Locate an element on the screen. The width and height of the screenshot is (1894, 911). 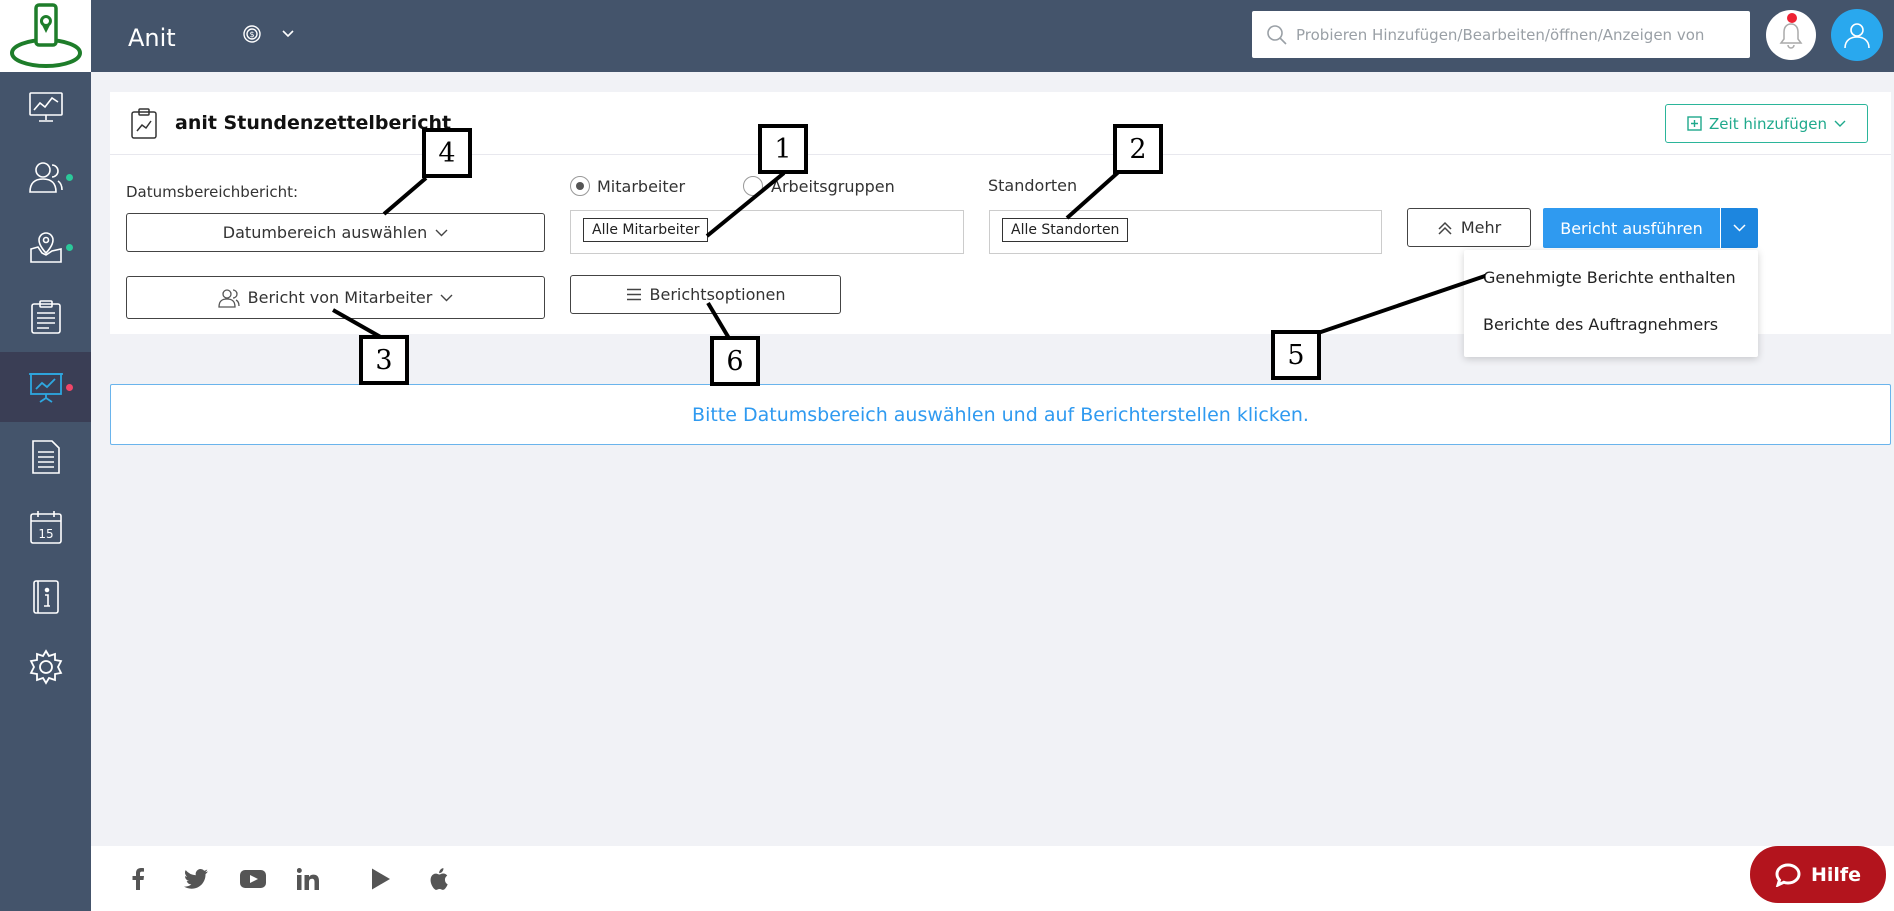
radio-employees is located at coordinates (580, 186).